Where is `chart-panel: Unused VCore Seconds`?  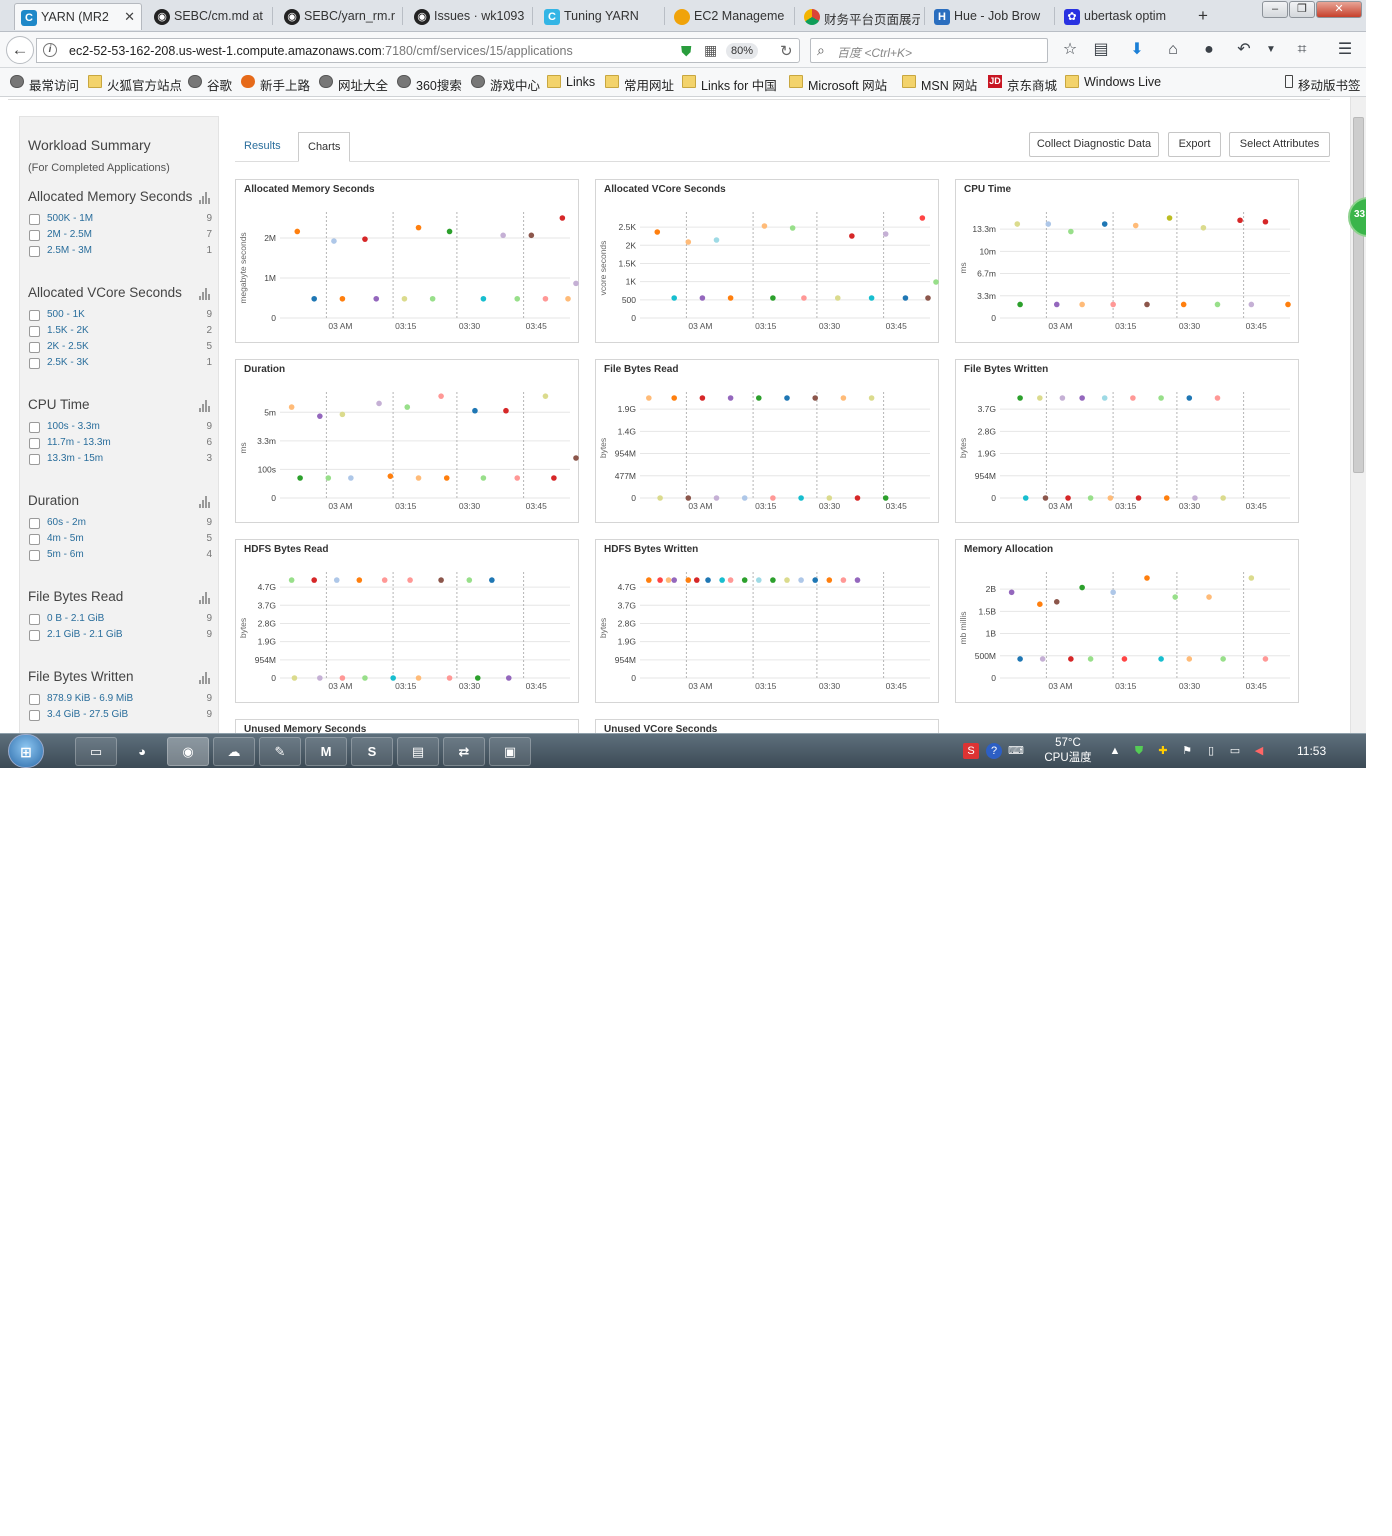 chart-panel: Unused VCore Seconds is located at coordinates (767, 726).